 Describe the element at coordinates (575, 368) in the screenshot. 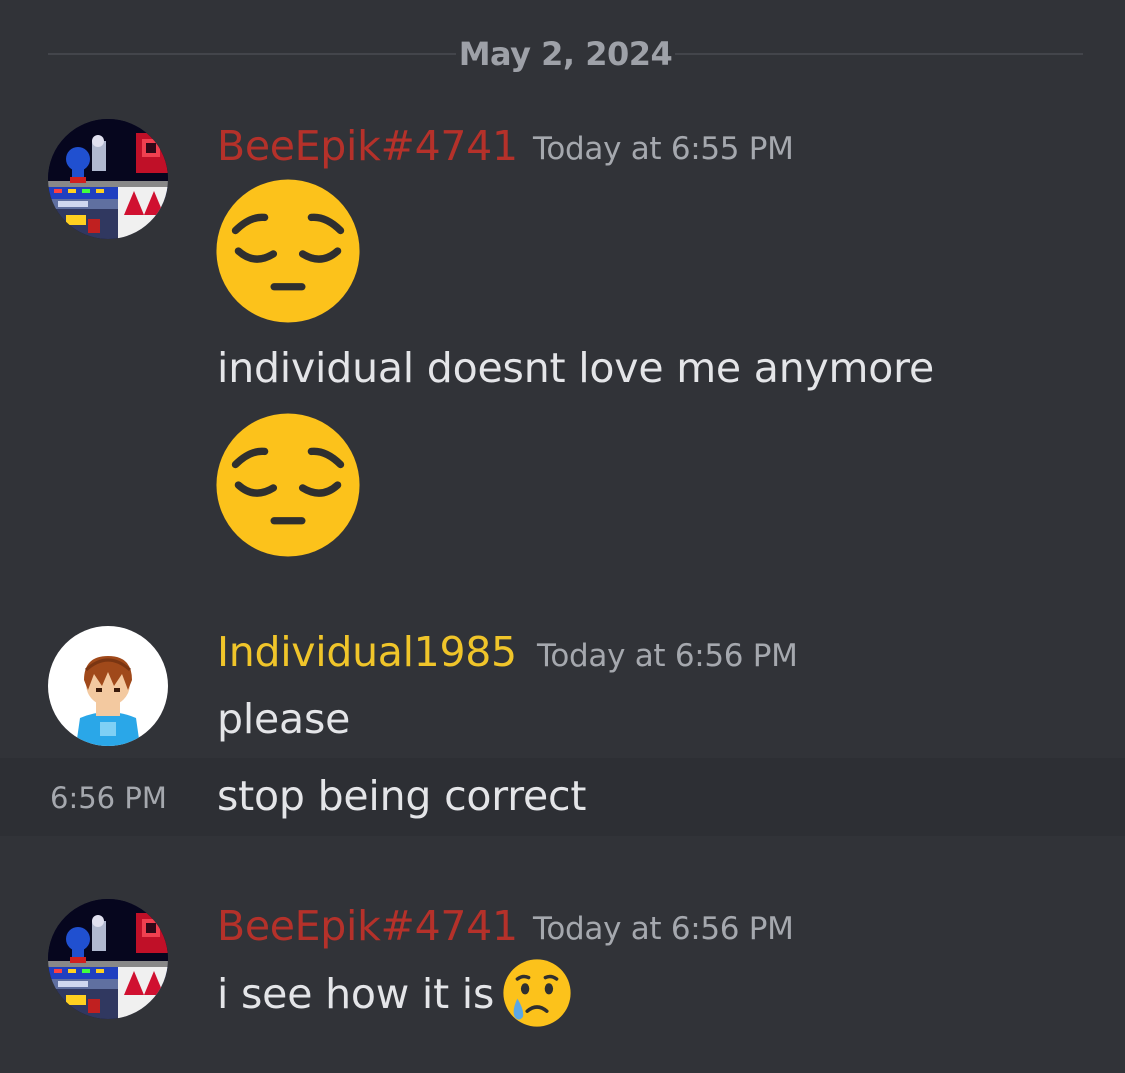

I see `message-text: individual doesnt love me anymore` at that location.